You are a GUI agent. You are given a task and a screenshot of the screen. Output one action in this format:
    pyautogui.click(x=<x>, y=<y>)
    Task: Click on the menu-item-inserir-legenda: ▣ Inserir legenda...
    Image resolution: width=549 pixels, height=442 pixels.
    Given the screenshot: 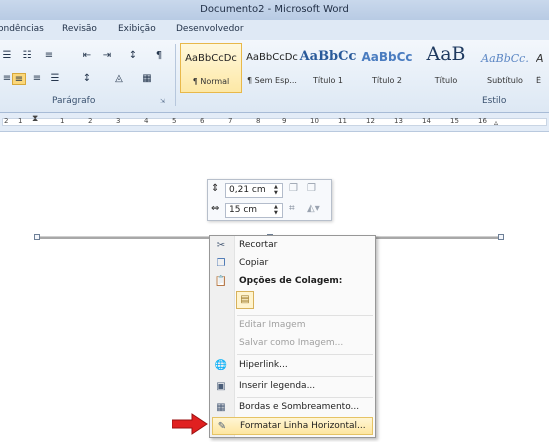 What is the action you would take?
    pyautogui.click(x=292, y=387)
    